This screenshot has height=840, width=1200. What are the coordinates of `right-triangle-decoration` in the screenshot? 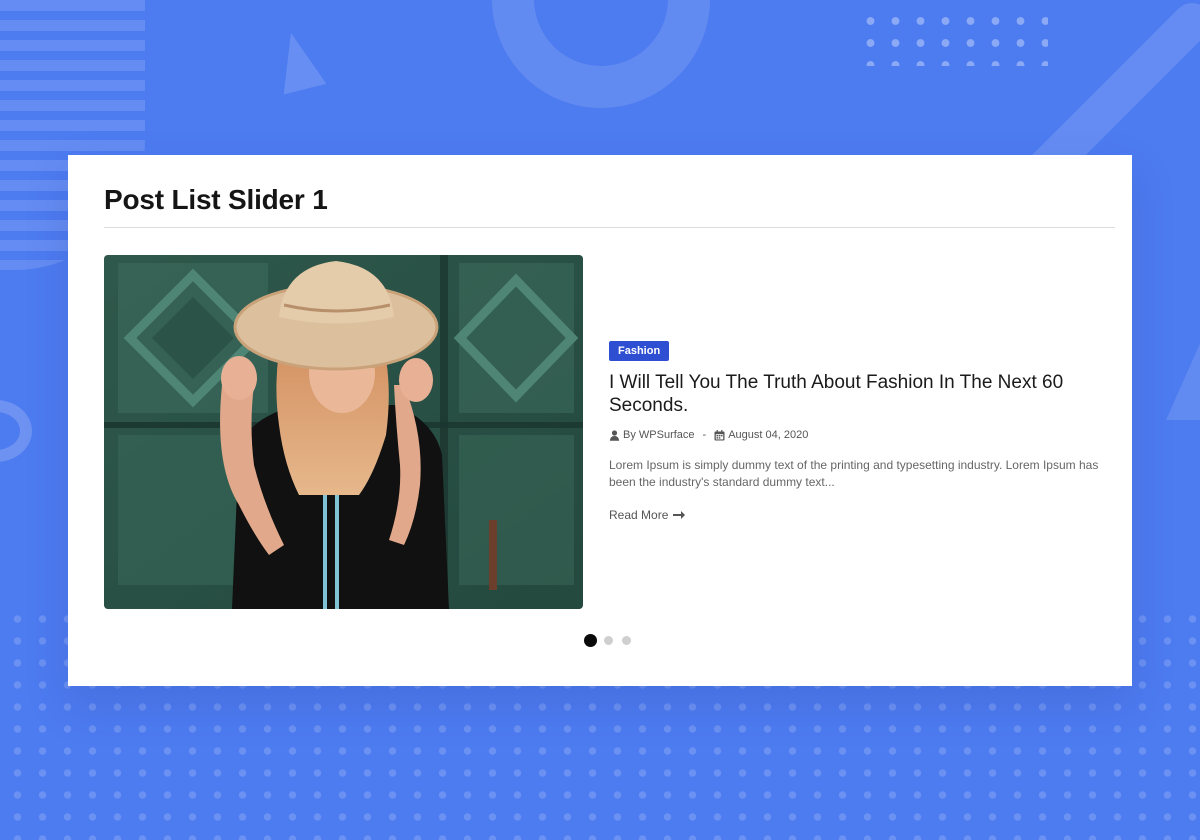 It's located at (1183, 375).